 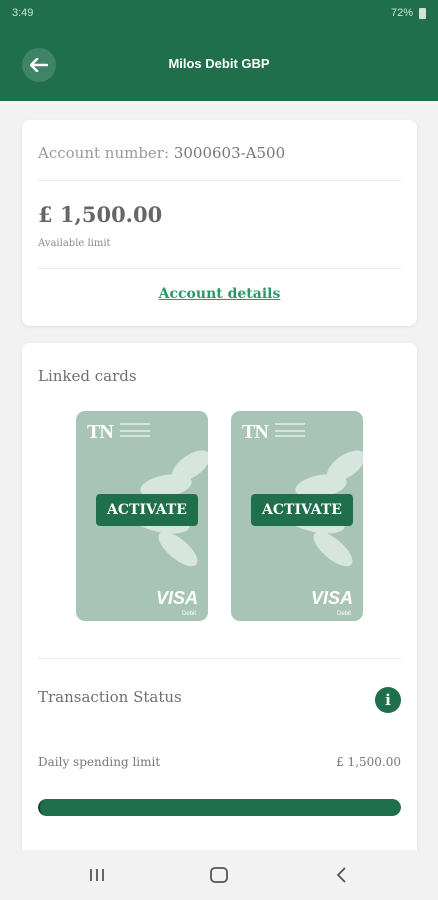 I want to click on bank-card-2: TN ACTIVATE VISA Debit, so click(x=297, y=516).